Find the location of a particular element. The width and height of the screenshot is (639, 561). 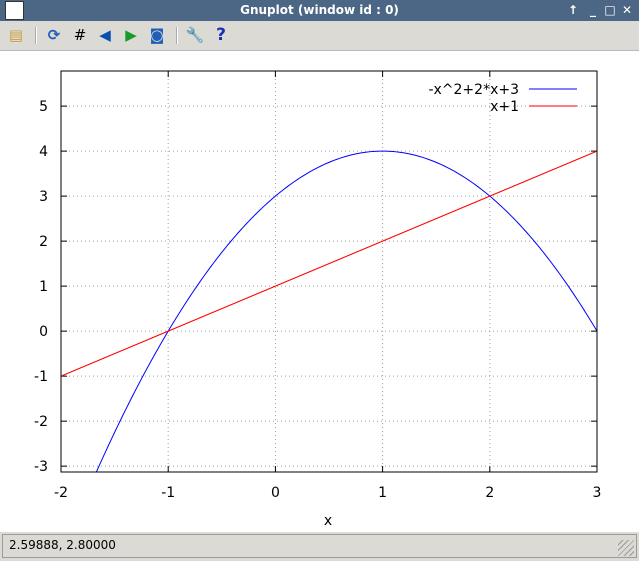

maximize-icon: □ is located at coordinates (610, 10).